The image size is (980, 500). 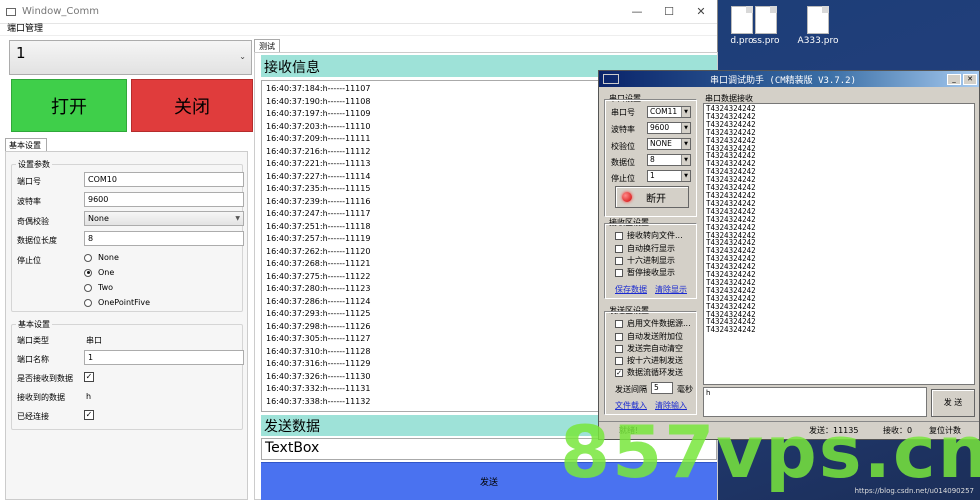 I want to click on parity-label: 校验位, so click(x=623, y=146).